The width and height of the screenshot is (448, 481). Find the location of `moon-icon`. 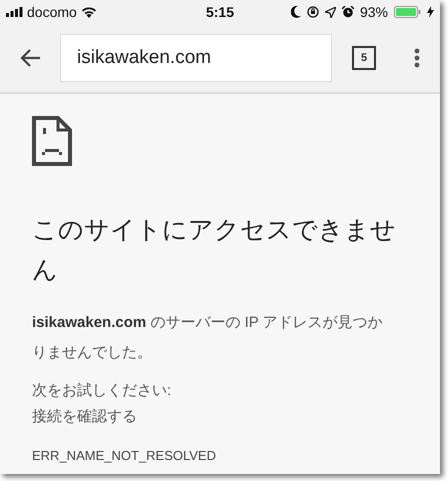

moon-icon is located at coordinates (295, 12).